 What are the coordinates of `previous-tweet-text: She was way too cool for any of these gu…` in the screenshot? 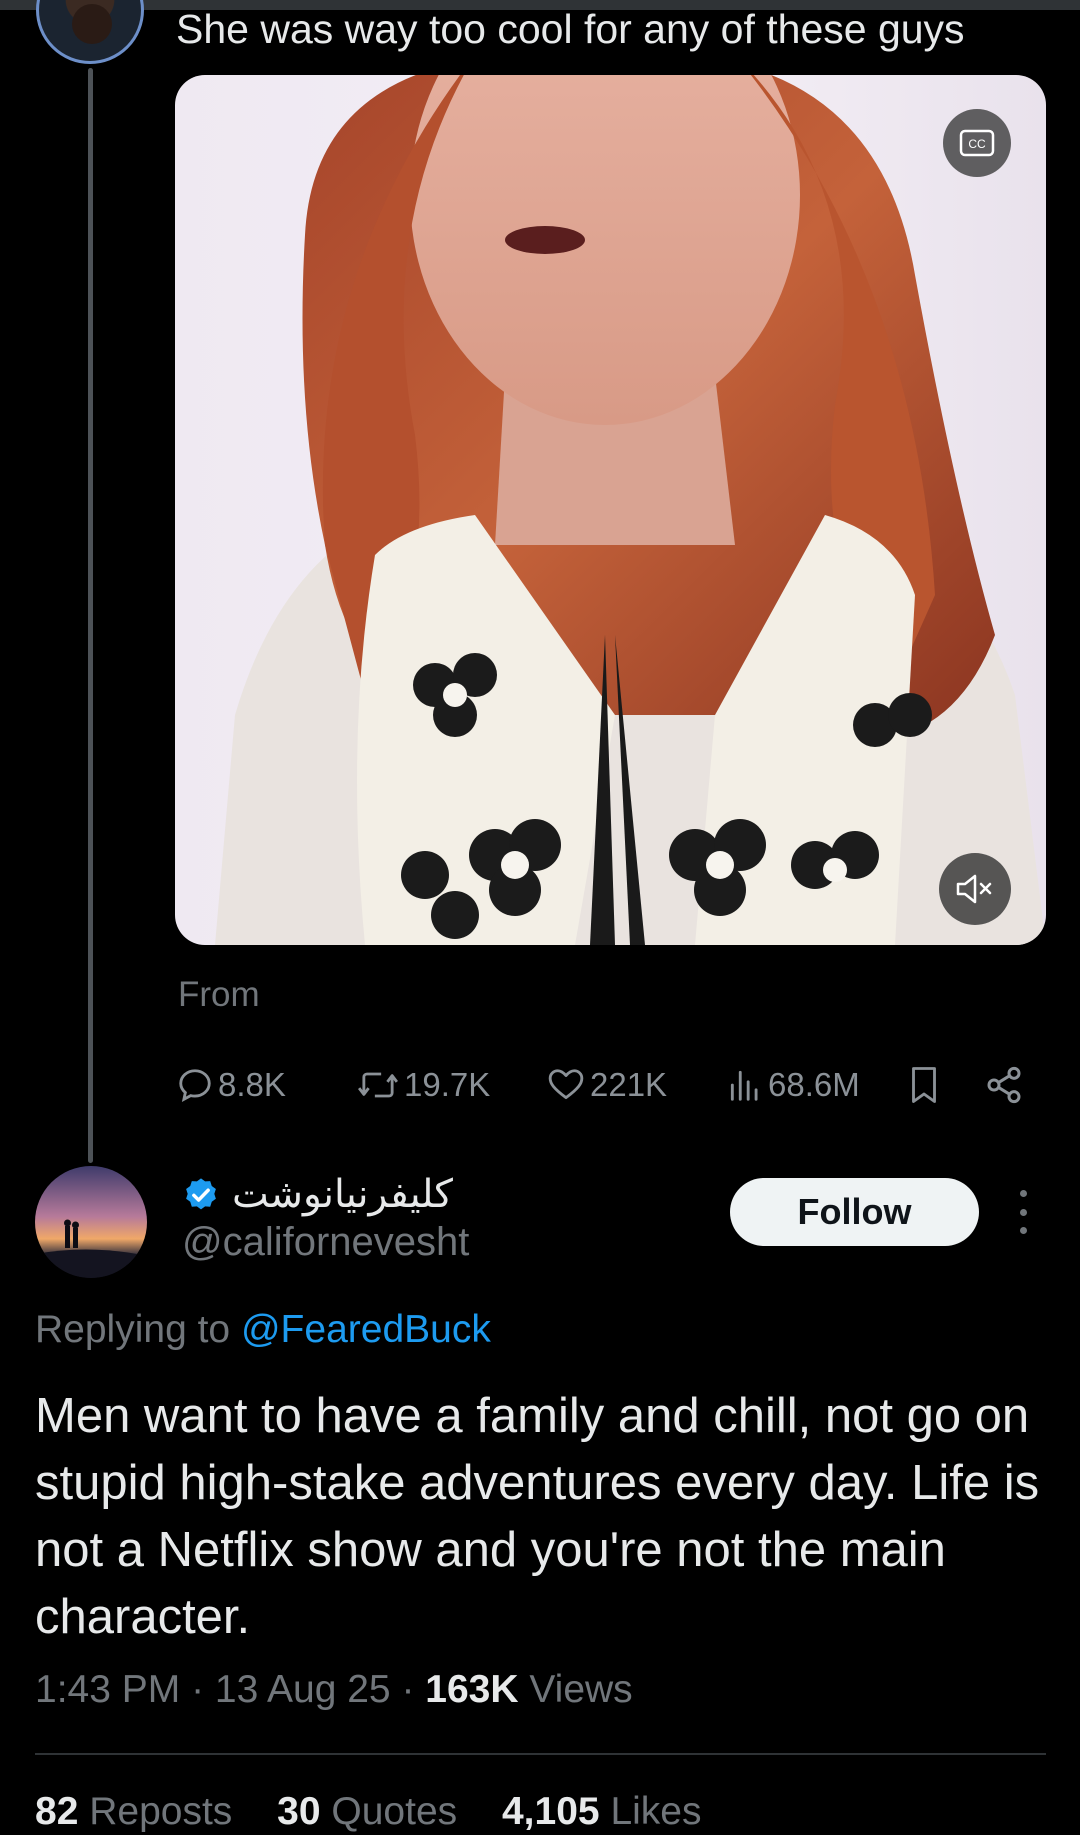 It's located at (570, 29).